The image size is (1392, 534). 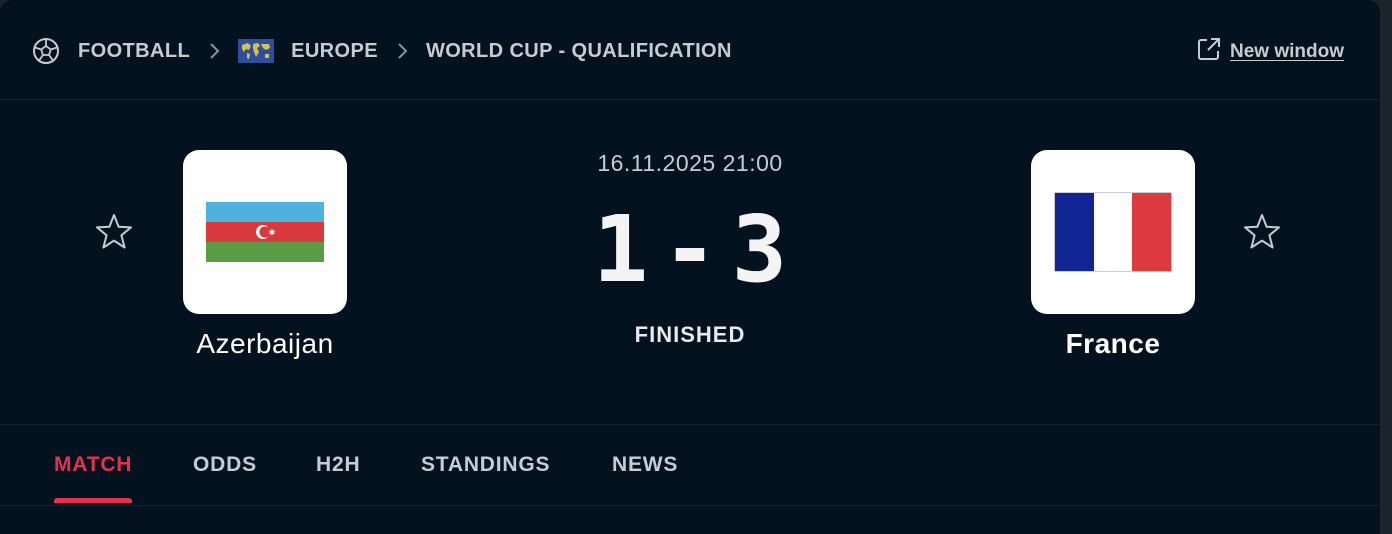 I want to click on tab-standings: STANDINGS, so click(x=485, y=478).